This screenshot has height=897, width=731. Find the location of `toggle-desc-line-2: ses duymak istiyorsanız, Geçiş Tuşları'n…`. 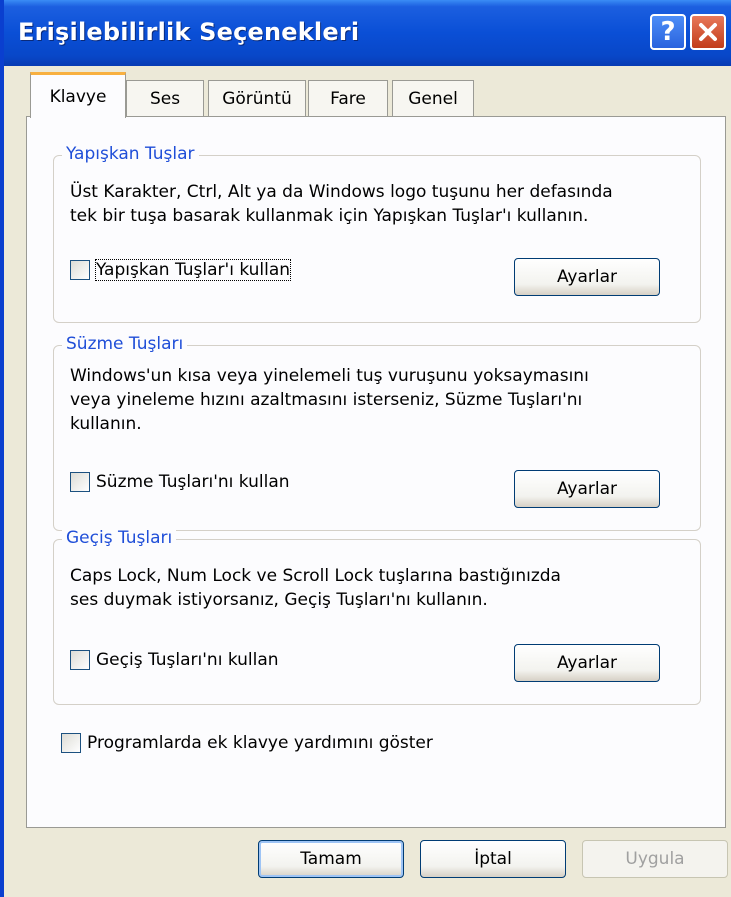

toggle-desc-line-2: ses duymak istiyorsanız, Geçiş Tuşları'n… is located at coordinates (279, 600).